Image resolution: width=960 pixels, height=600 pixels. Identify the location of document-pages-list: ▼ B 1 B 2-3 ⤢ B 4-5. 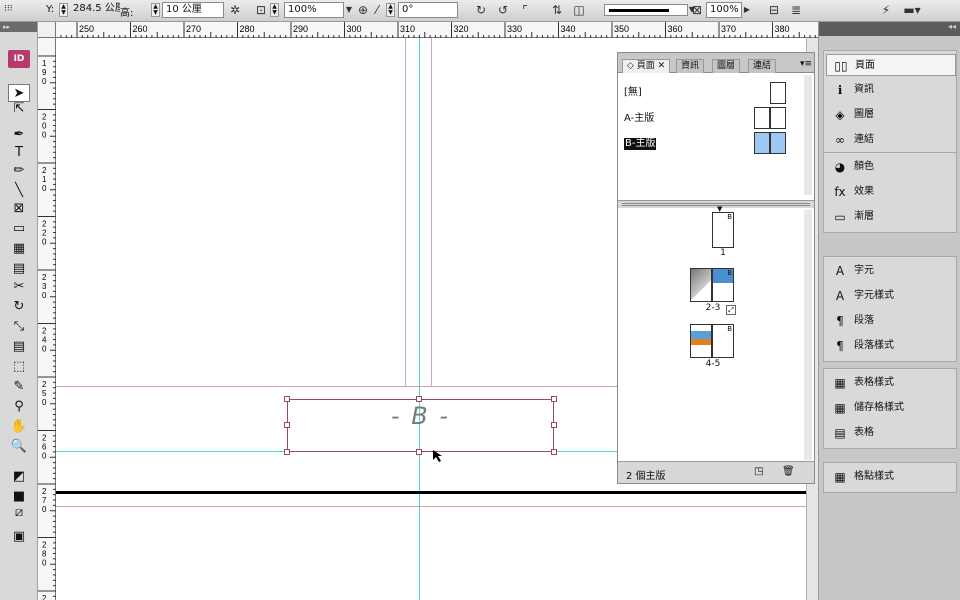
(716, 333).